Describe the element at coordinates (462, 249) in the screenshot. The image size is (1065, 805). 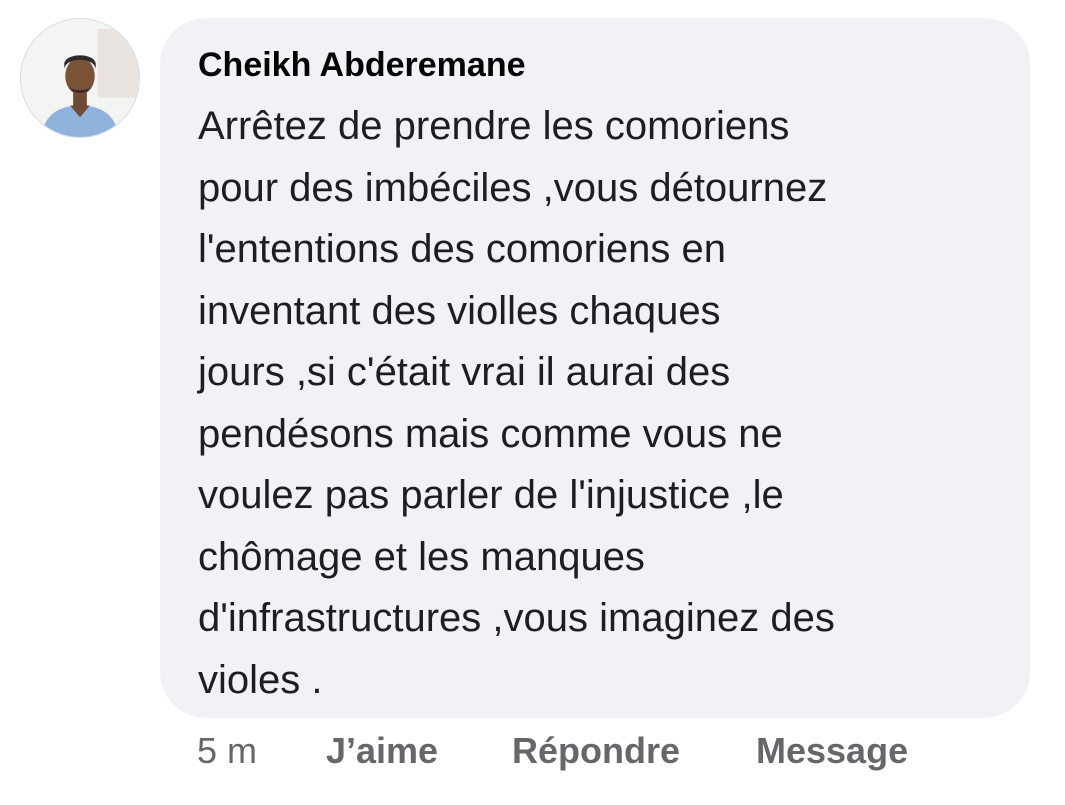
I see `comment-text-line: l'ententions des comoriens en` at that location.